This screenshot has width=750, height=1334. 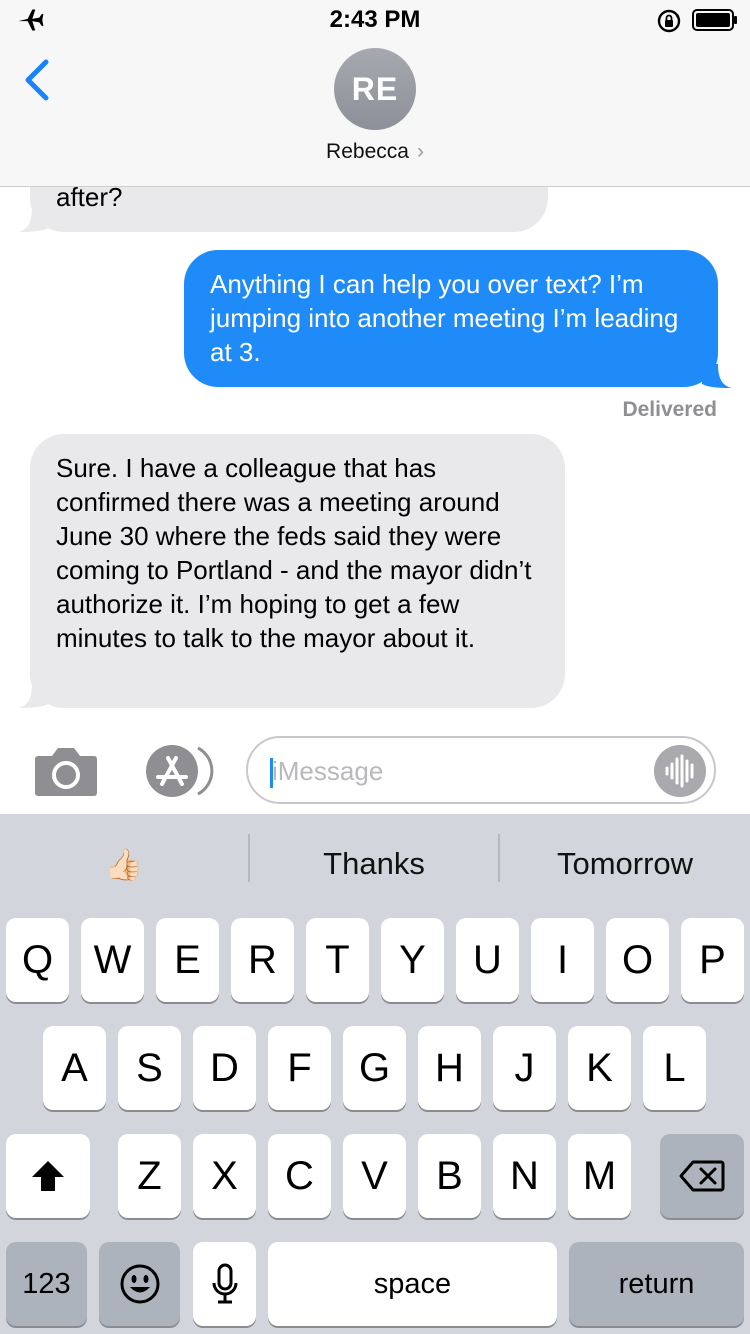 I want to click on space-key: space, so click(x=412, y=1284).